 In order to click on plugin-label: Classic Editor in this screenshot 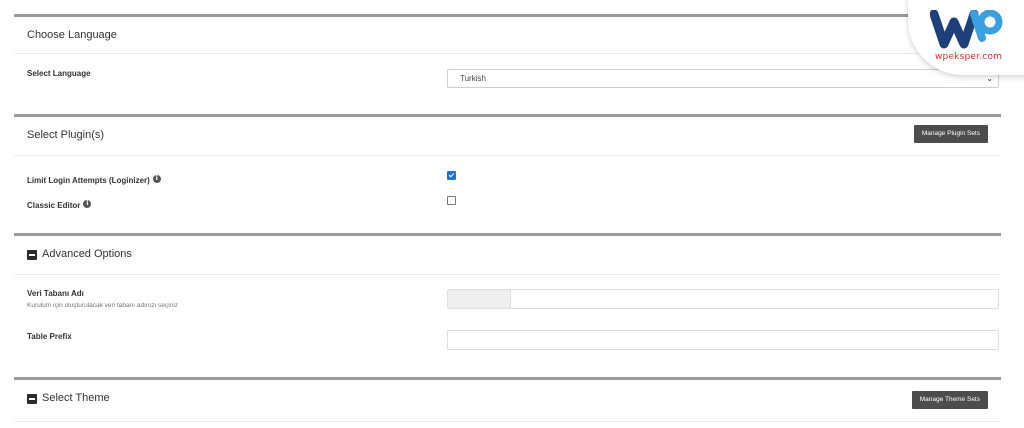, I will do `click(54, 205)`.